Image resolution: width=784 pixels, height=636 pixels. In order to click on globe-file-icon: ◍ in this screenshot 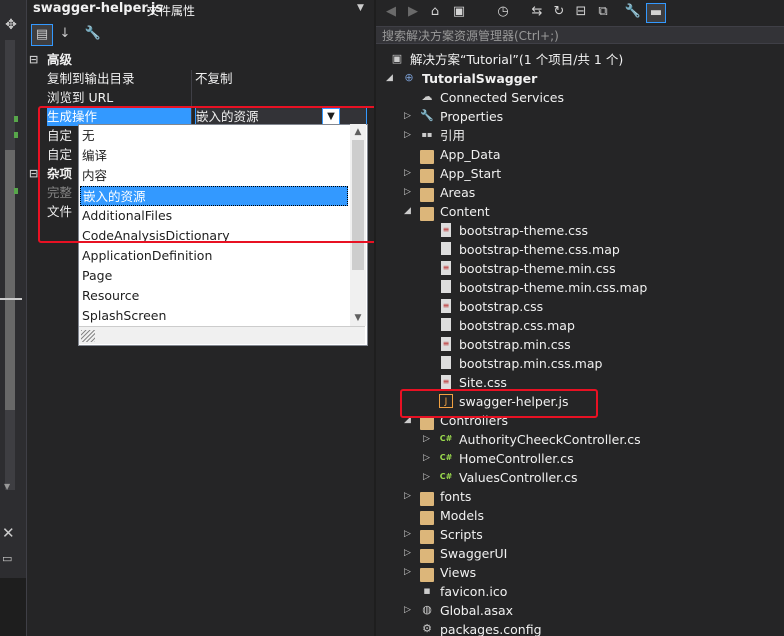, I will do `click(427, 609)`.